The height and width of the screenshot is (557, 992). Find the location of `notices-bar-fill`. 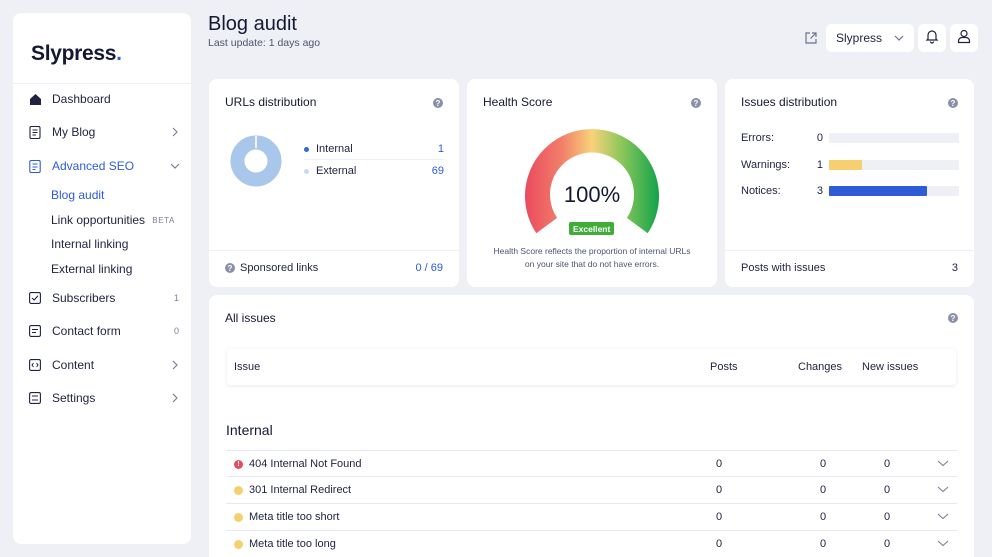

notices-bar-fill is located at coordinates (878, 191).